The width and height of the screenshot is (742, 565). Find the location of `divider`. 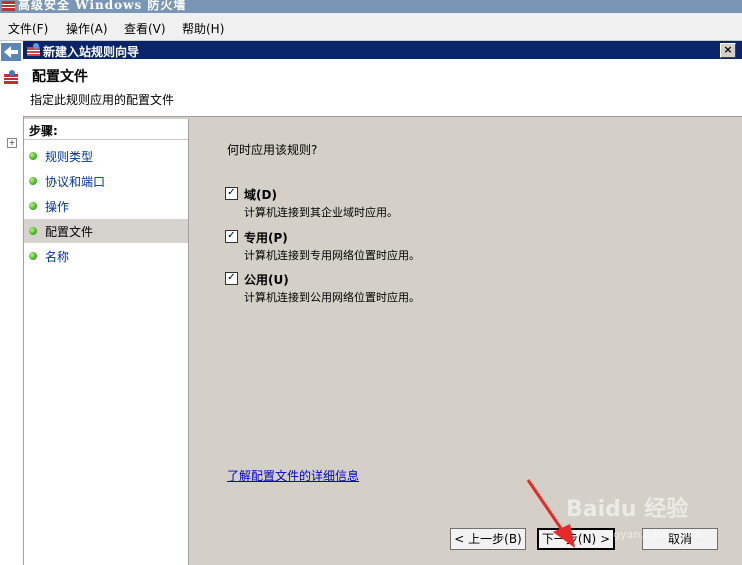

divider is located at coordinates (106, 139).